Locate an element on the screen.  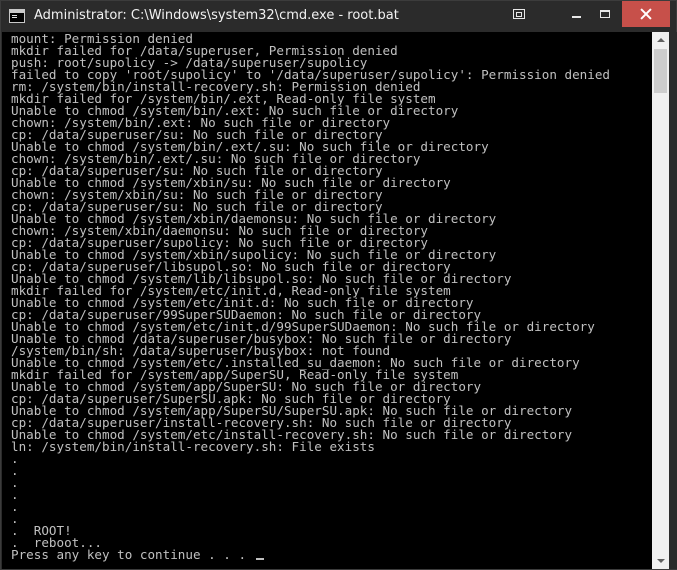
scroll-down-arrow-icon is located at coordinates (660, 560).